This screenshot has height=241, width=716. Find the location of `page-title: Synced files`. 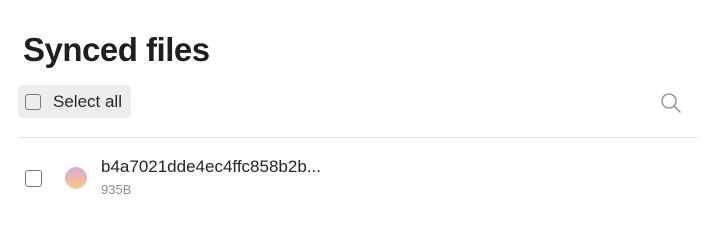

page-title: Synced files is located at coordinates (116, 49).